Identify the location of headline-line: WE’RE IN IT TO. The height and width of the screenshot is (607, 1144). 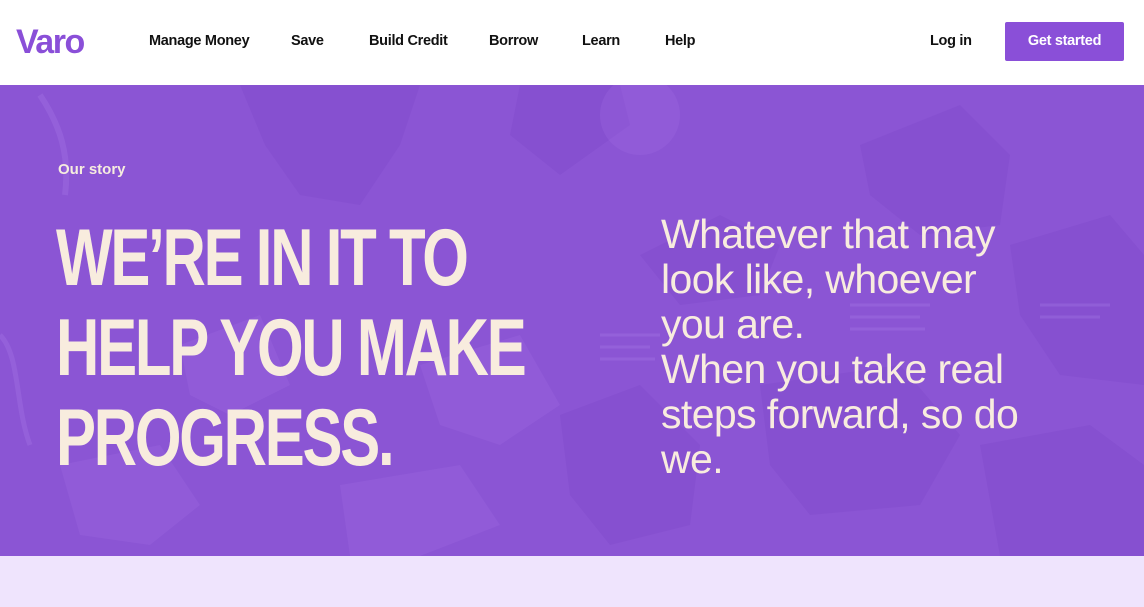
(262, 258).